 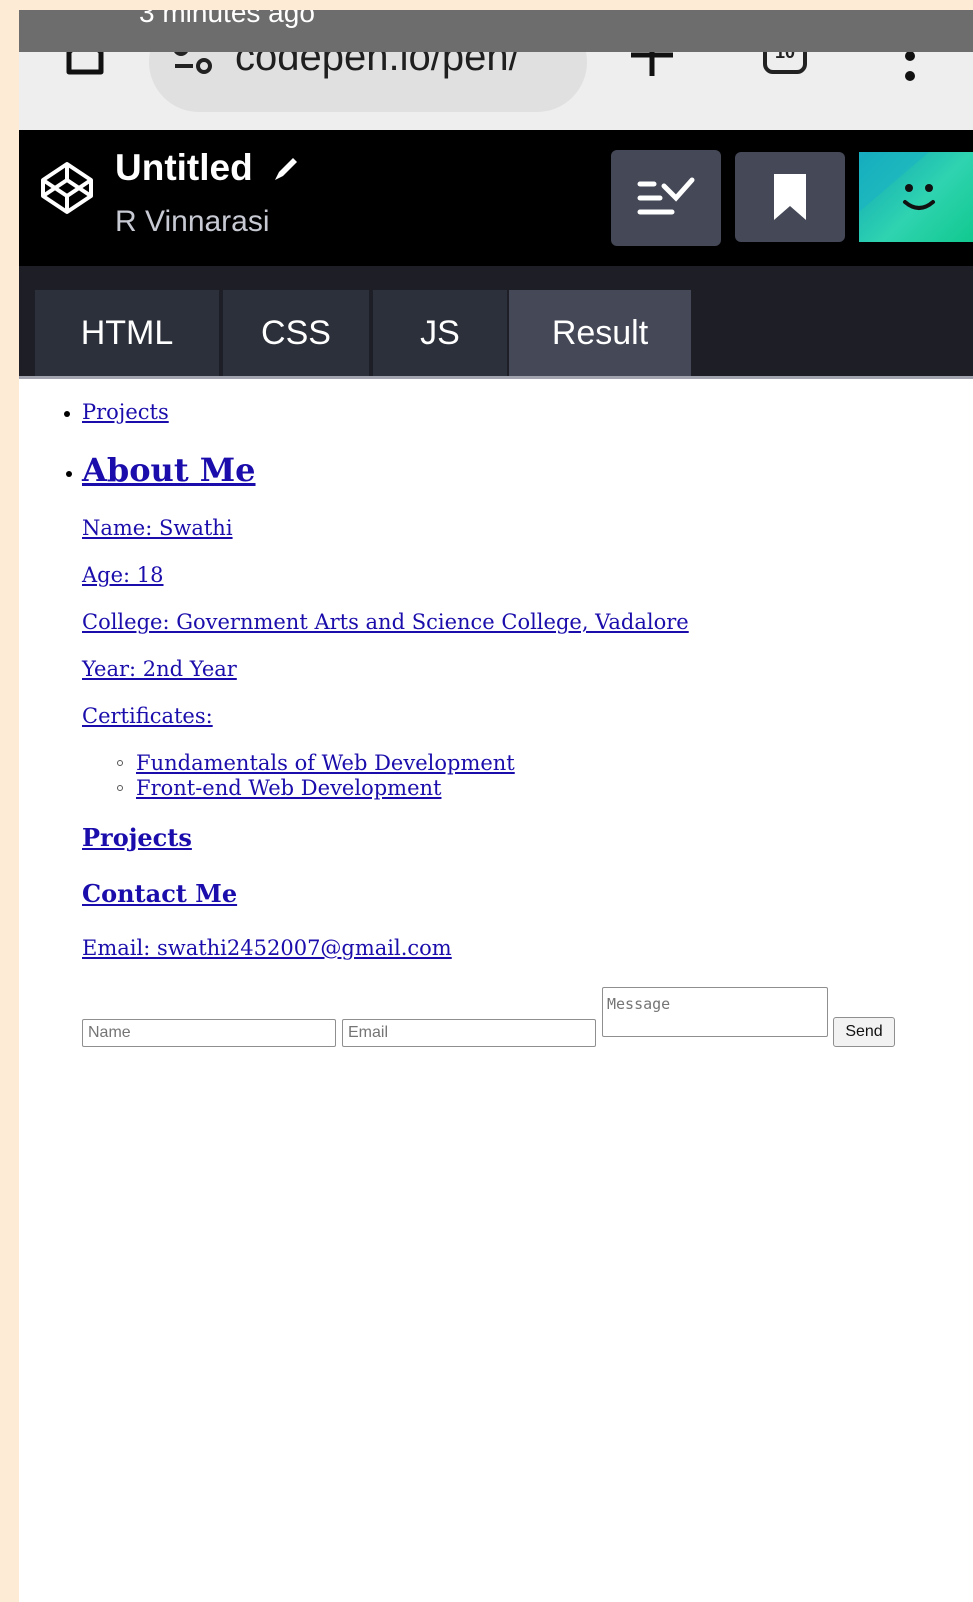 I want to click on edit-pencil-icon, so click(x=286, y=169).